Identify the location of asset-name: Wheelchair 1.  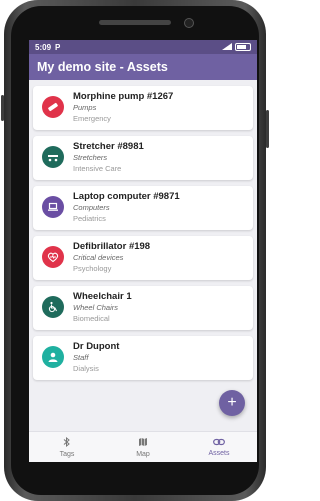
(102, 296).